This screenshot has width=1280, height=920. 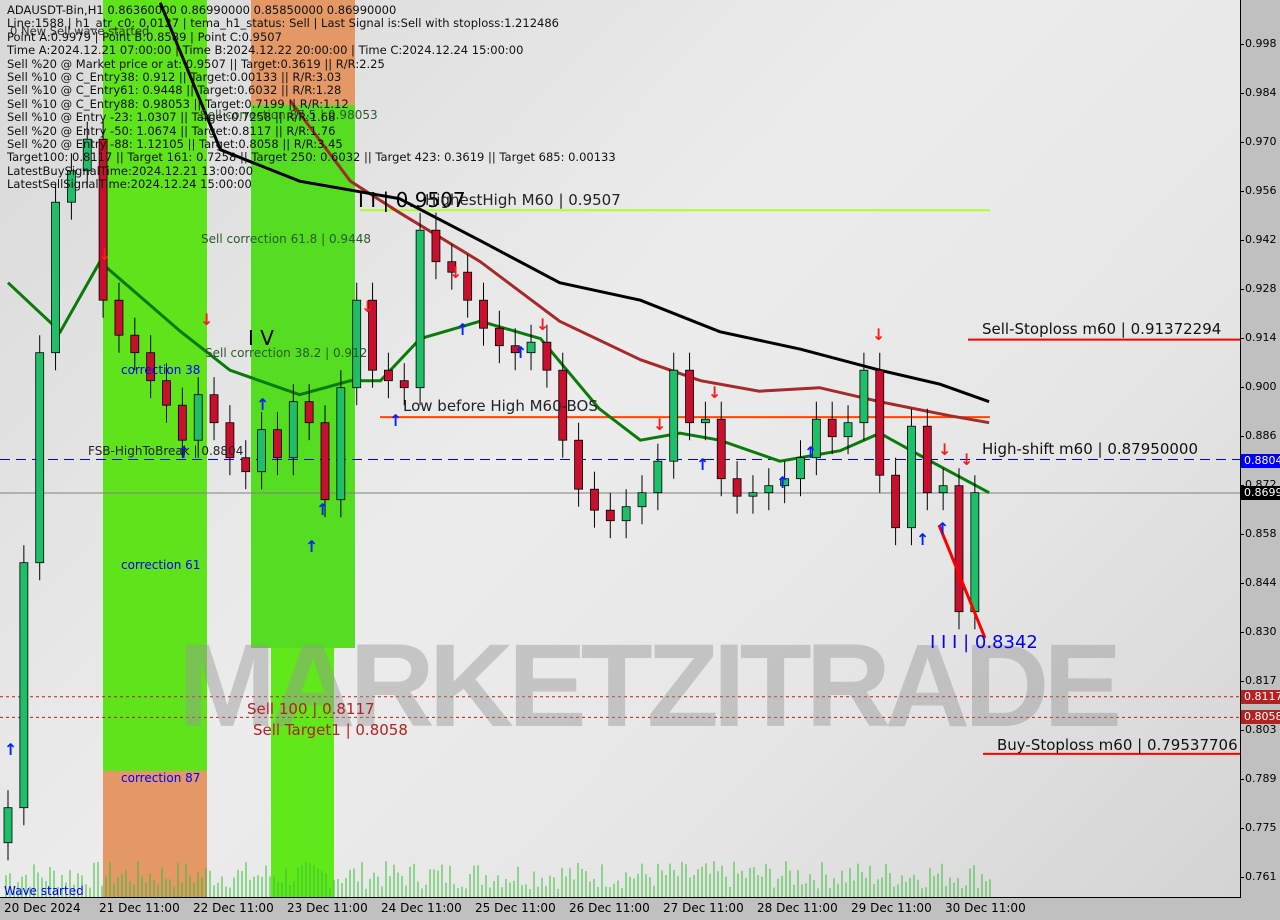 I want to click on highest-high-label: HighestHigh M60 | 0.9507, so click(x=523, y=200).